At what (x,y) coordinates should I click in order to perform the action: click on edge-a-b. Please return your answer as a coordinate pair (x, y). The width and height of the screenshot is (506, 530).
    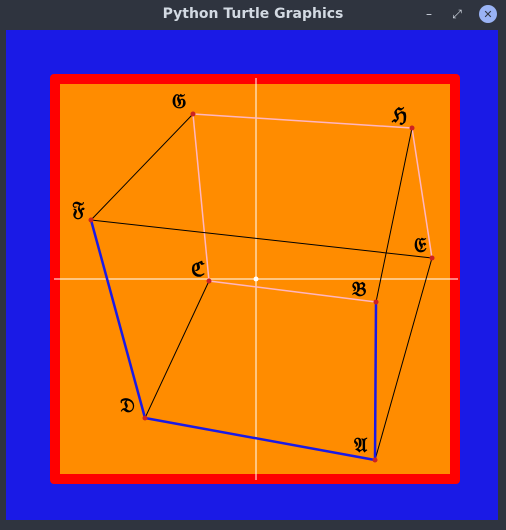
    Looking at the image, I should click on (375, 381).